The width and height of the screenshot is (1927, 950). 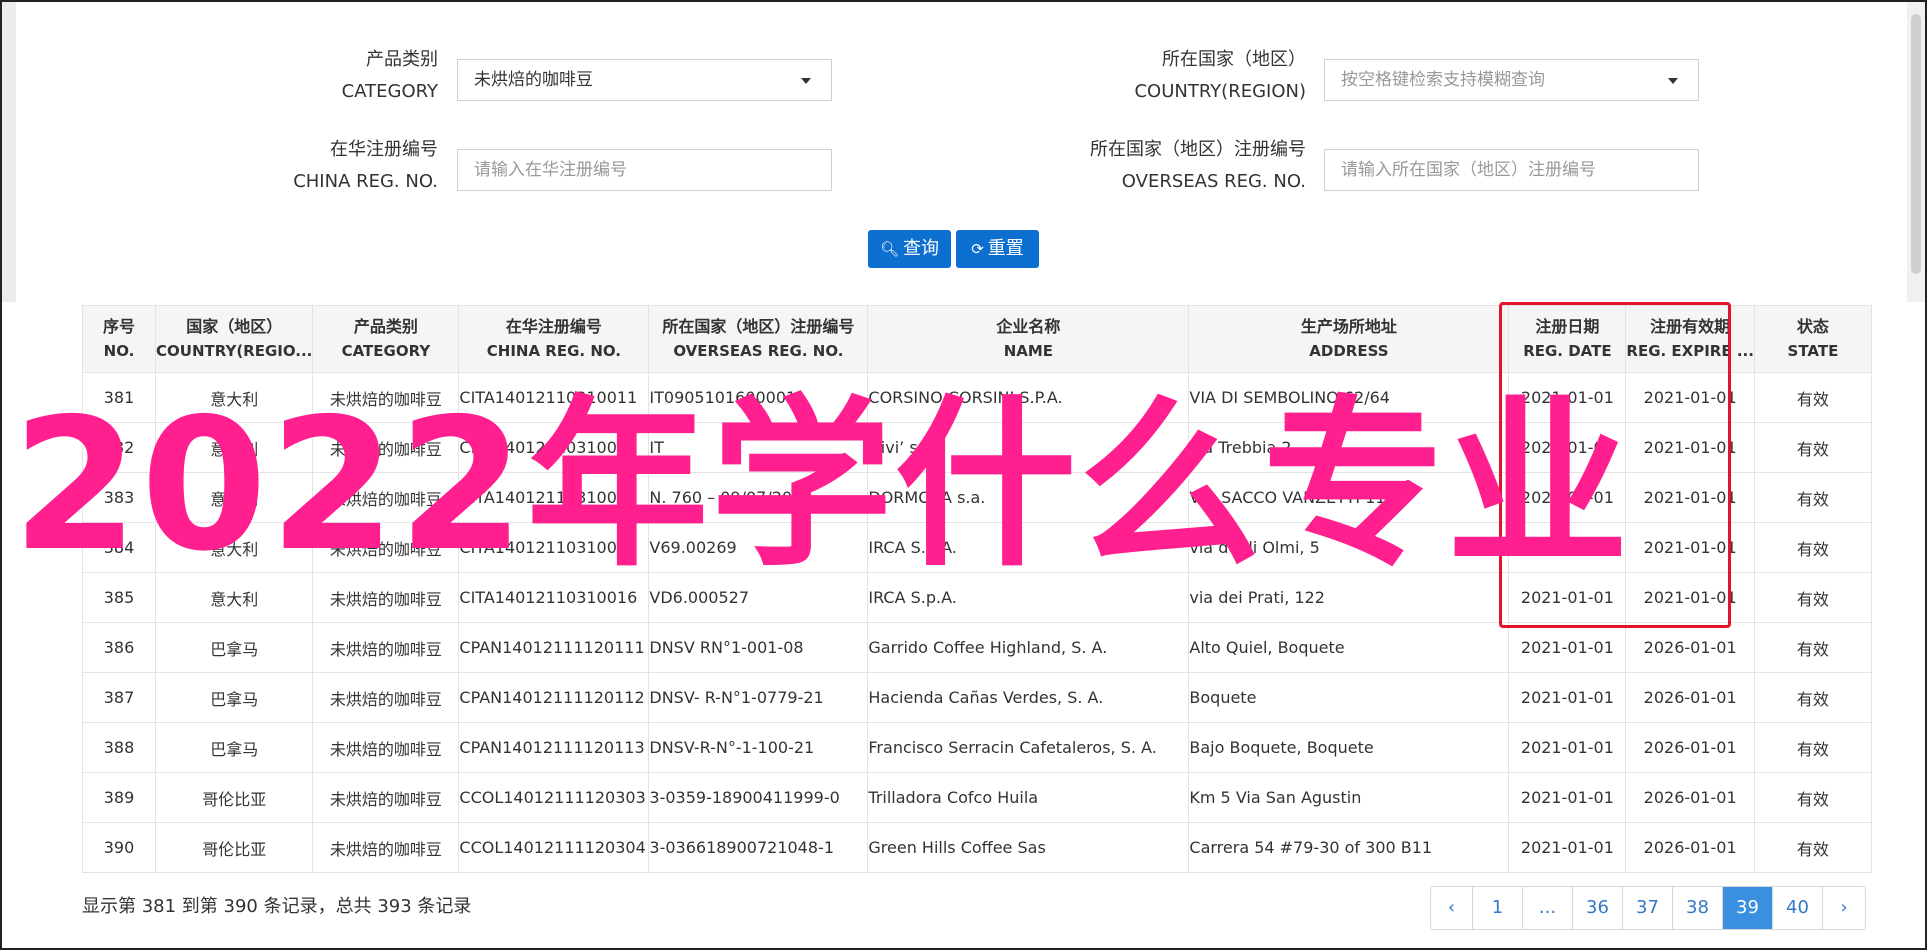 What do you see at coordinates (1349, 847) in the screenshot?
I see `table-cell: Carrera 54 #79-30 of 300 B11` at bounding box center [1349, 847].